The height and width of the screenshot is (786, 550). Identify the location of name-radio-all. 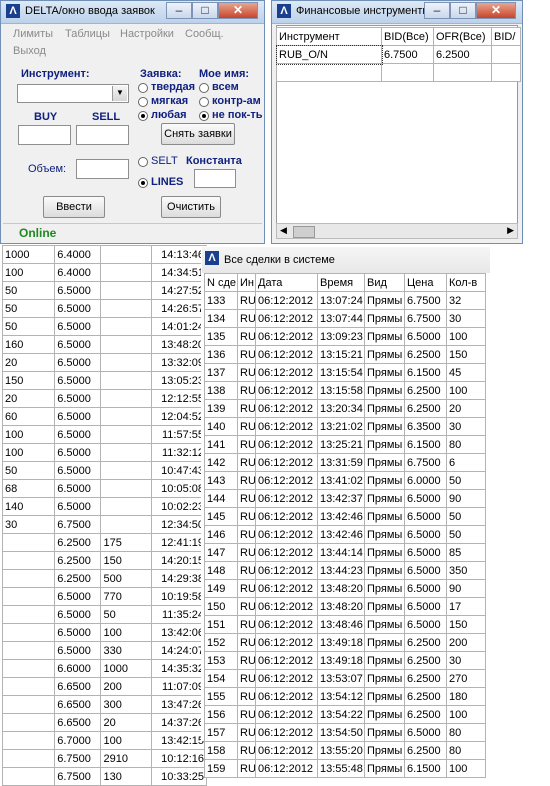
(204, 88).